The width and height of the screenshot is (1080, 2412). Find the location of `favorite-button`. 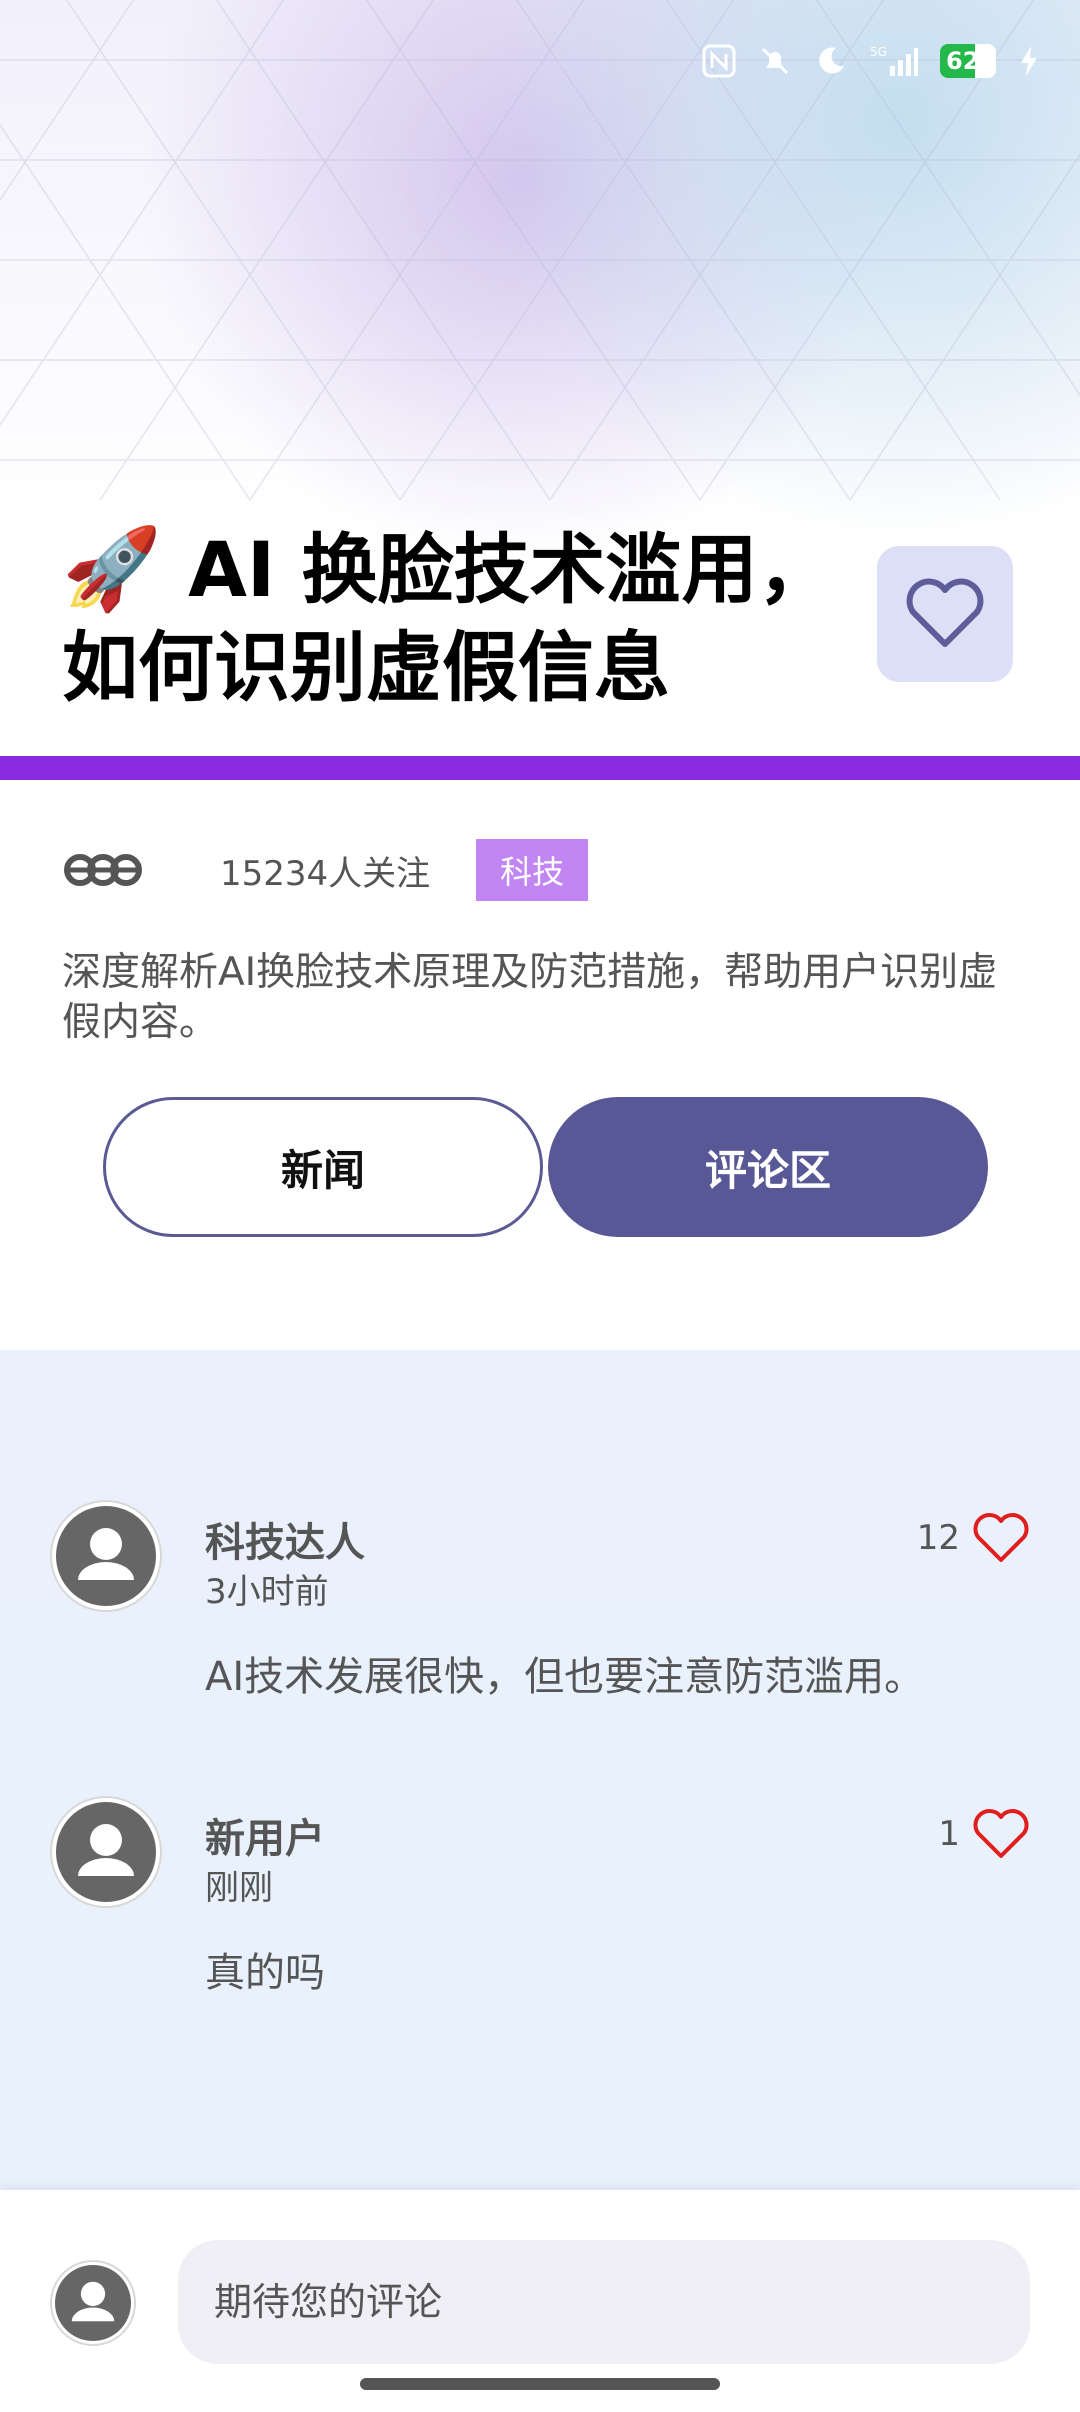

favorite-button is located at coordinates (945, 614).